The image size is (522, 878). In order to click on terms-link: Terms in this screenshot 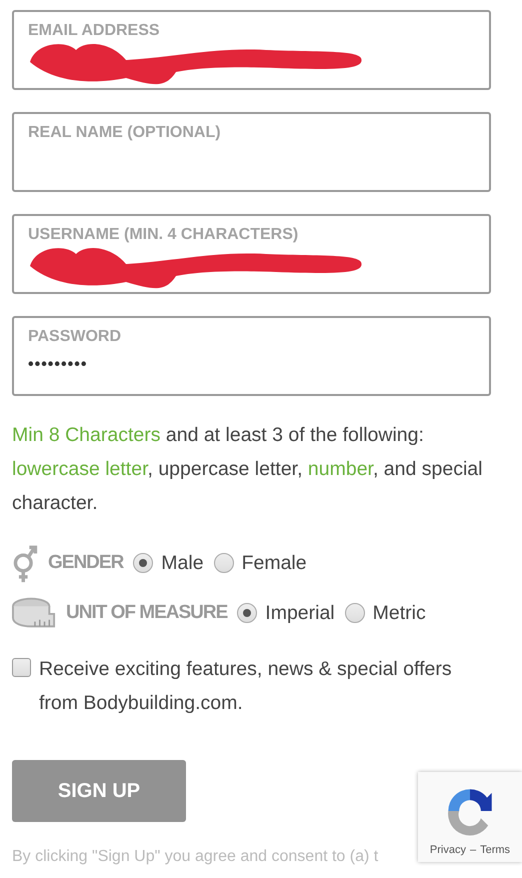, I will do `click(495, 850)`.